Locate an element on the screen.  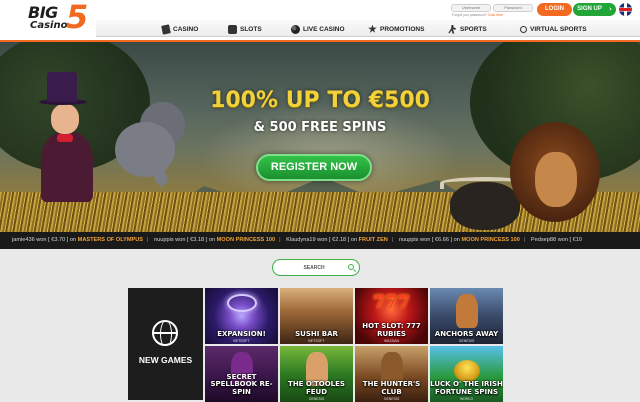
game-tile: SECRET SPELLBOOK RE-SPIN is located at coordinates (241, 374).